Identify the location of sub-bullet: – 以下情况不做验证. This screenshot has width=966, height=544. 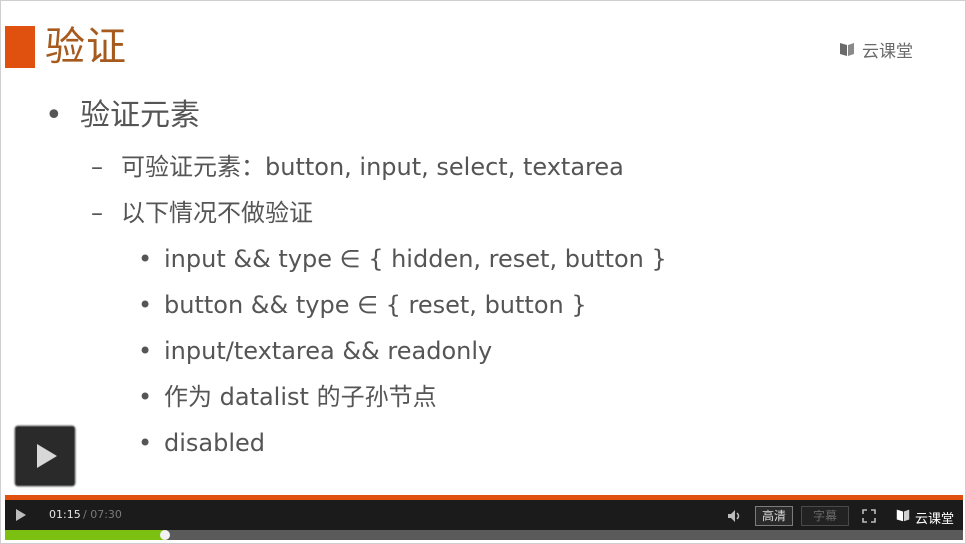
(202, 213).